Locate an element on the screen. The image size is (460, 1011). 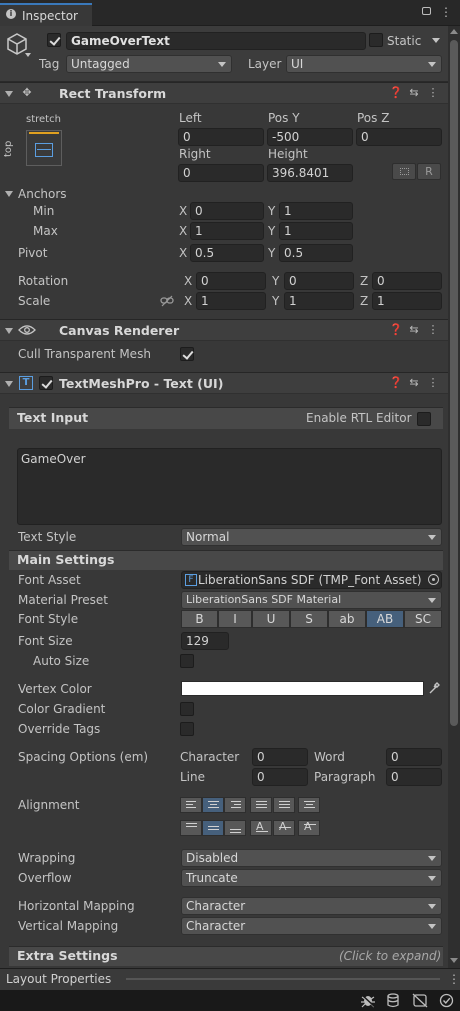
scale-y-field: 1 is located at coordinates (319, 301).